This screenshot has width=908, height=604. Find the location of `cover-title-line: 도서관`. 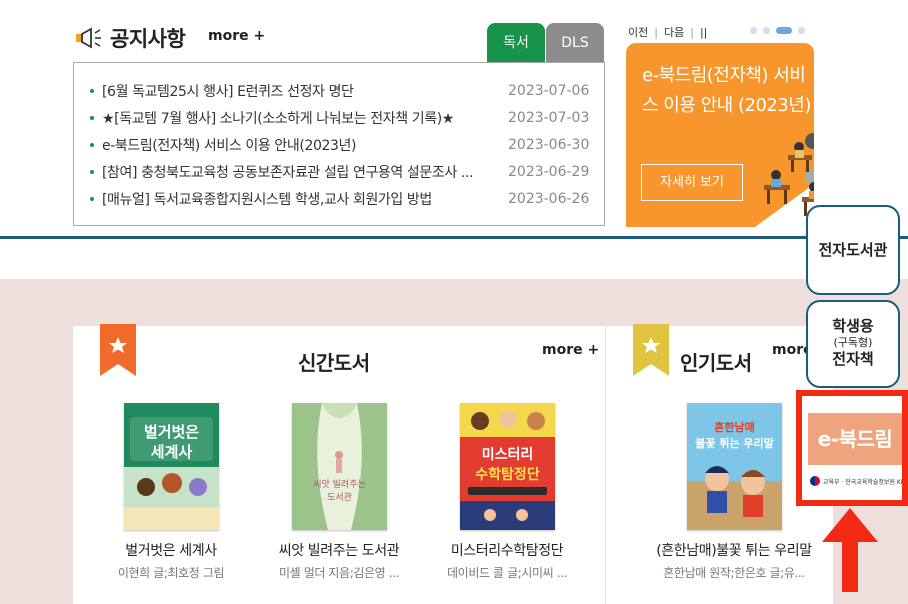

cover-title-line: 도서관 is located at coordinates (339, 497).